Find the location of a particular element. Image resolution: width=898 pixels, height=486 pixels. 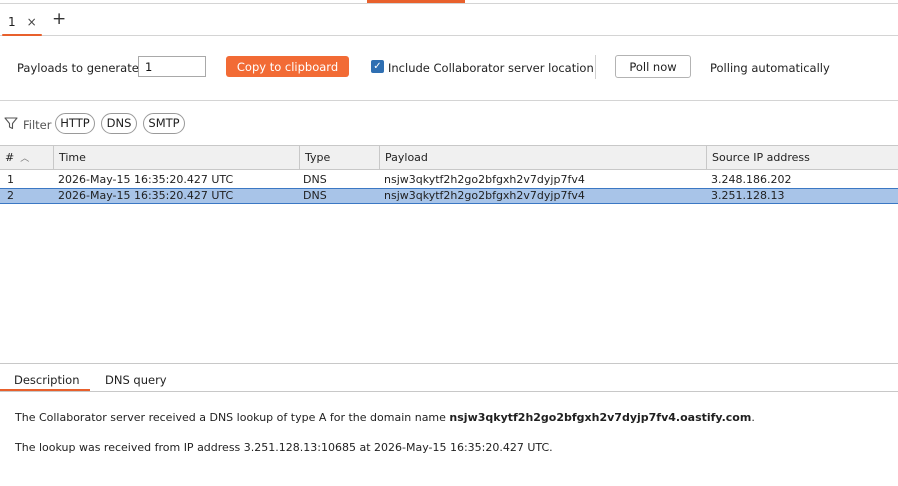

detail-tab-active-indicator is located at coordinates (45, 390).